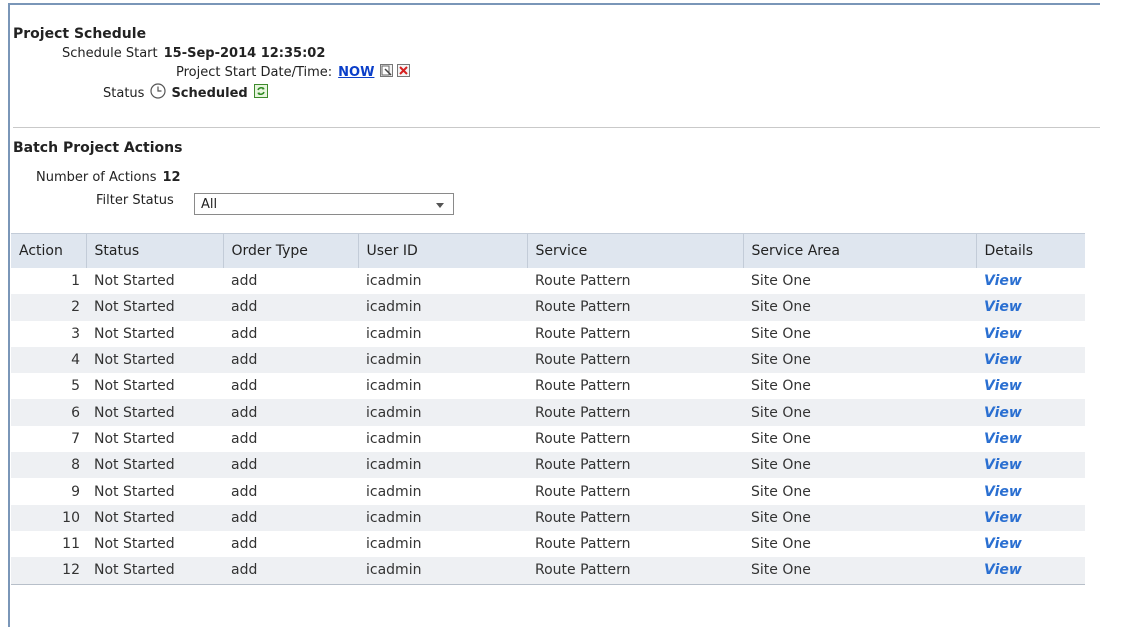  What do you see at coordinates (556, 127) in the screenshot?
I see `section-divider` at bounding box center [556, 127].